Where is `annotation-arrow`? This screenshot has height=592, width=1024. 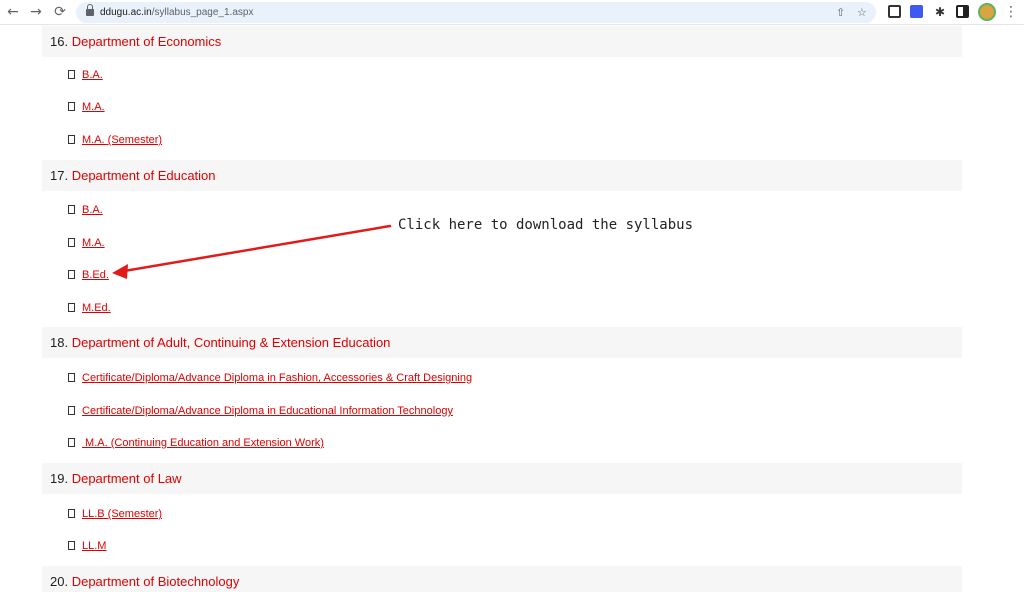
annotation-arrow is located at coordinates (252, 251).